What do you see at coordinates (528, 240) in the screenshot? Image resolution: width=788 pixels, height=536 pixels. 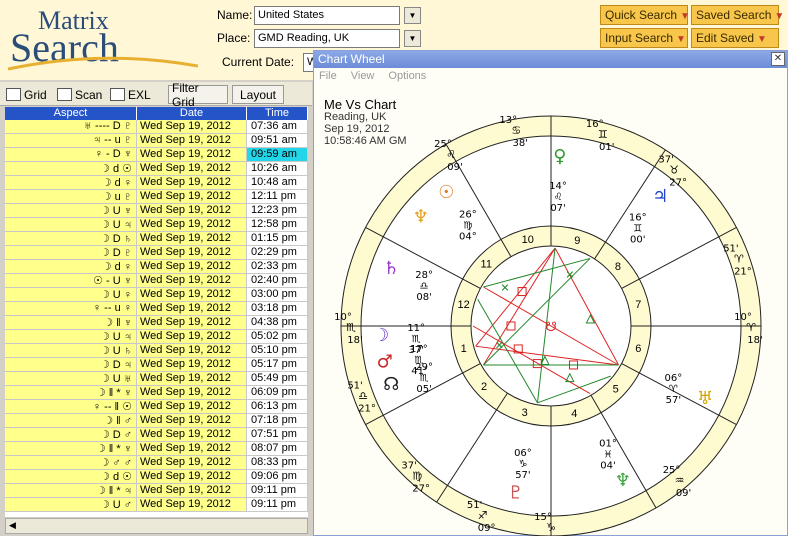 I see `house-number: 10` at bounding box center [528, 240].